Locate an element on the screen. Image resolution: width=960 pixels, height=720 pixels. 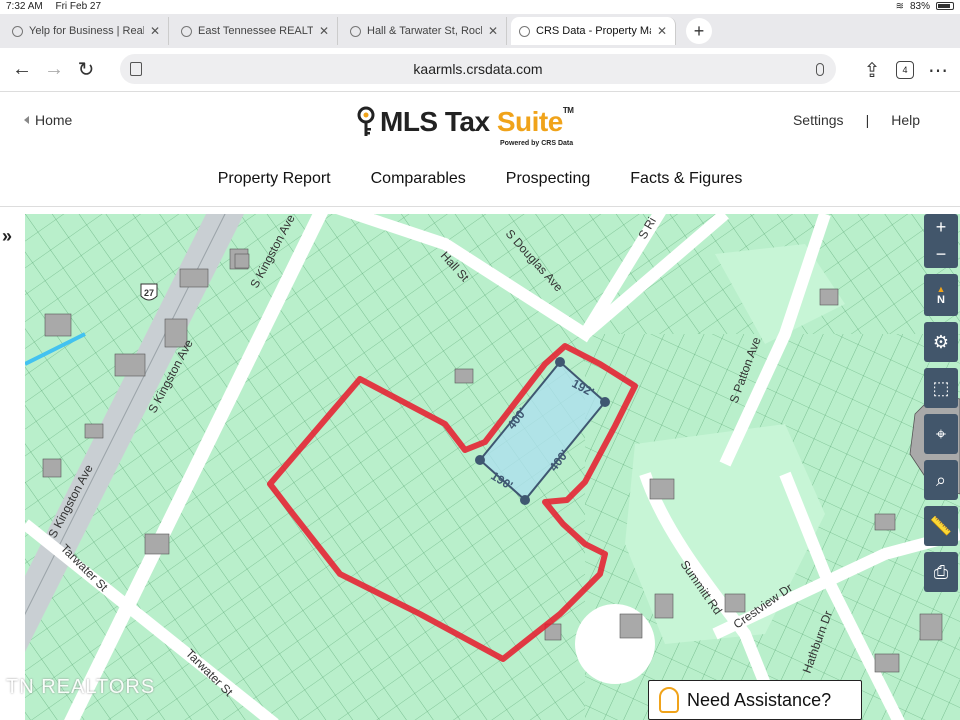
logo-text: MLS Tax SuiteTM is located at coordinates (477, 122).